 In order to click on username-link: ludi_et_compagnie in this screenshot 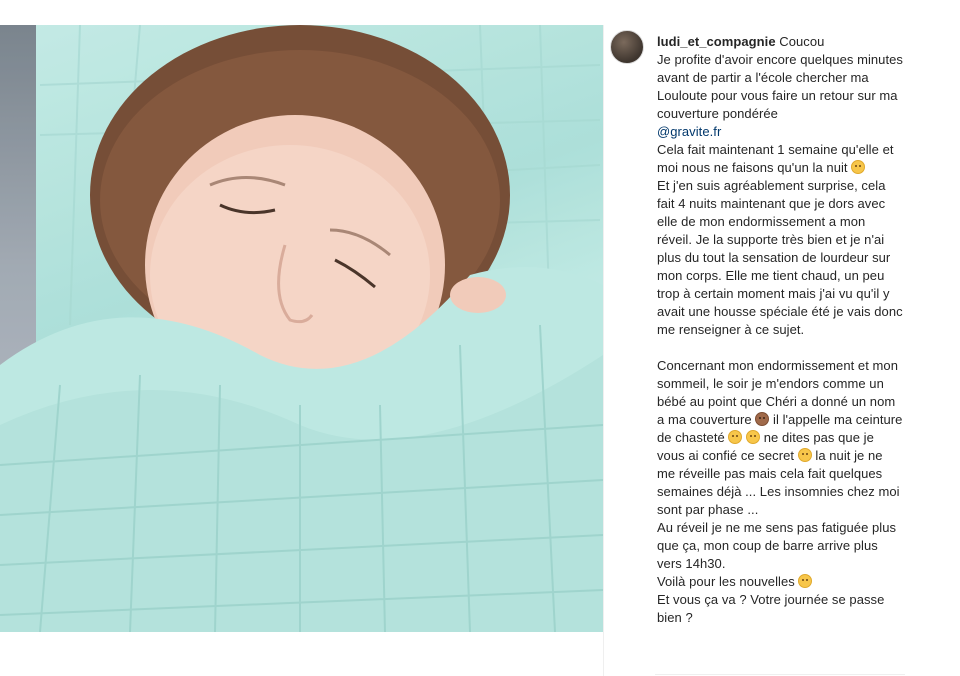, I will do `click(716, 41)`.